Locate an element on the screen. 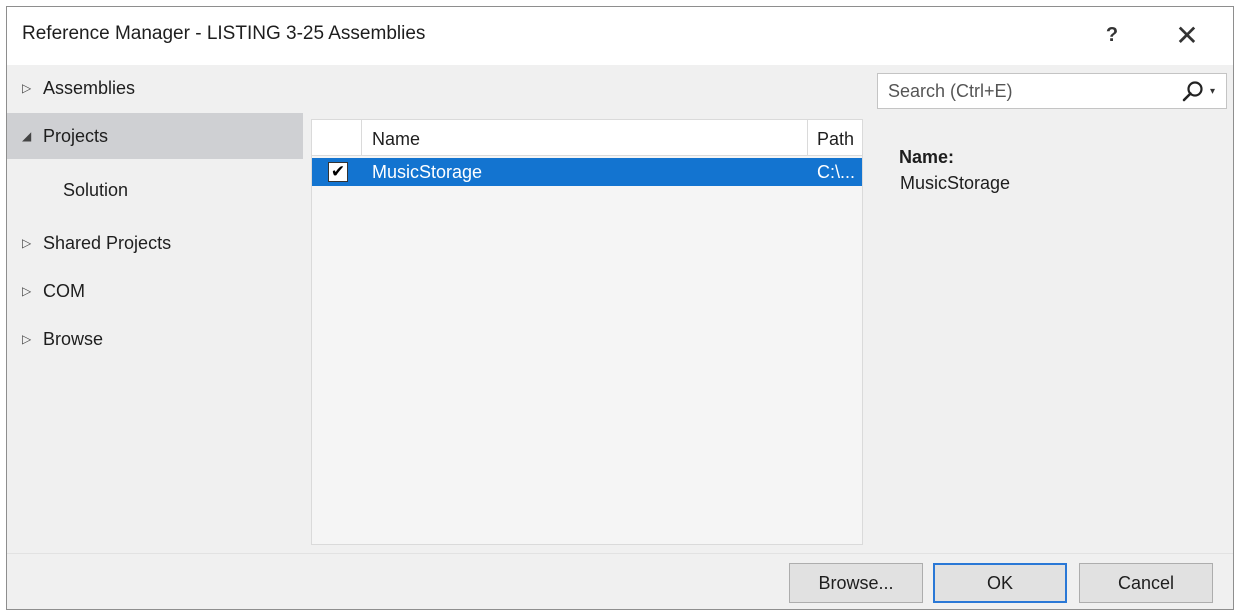 This screenshot has height=616, width=1240. nav-item-com: ▷ COM is located at coordinates (155, 291).